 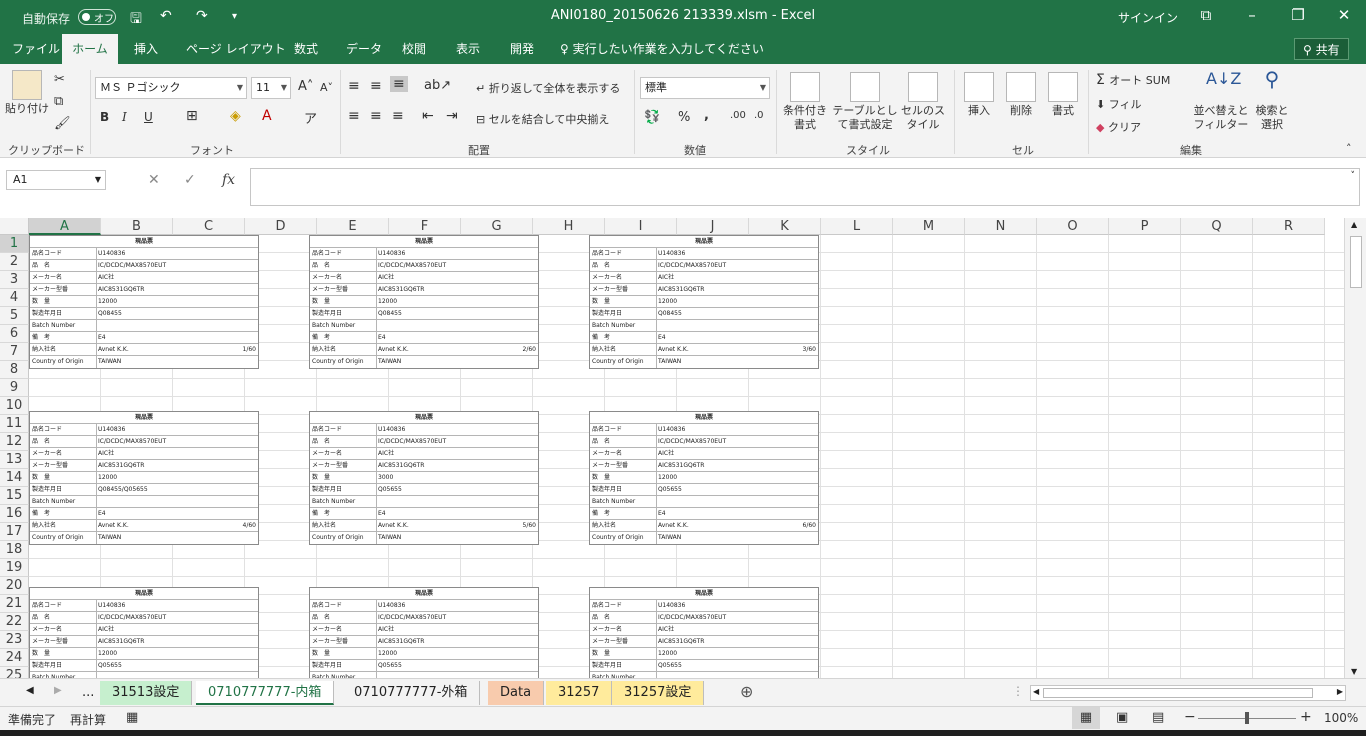 What do you see at coordinates (497, 226) in the screenshot?
I see `column-header-g: G` at bounding box center [497, 226].